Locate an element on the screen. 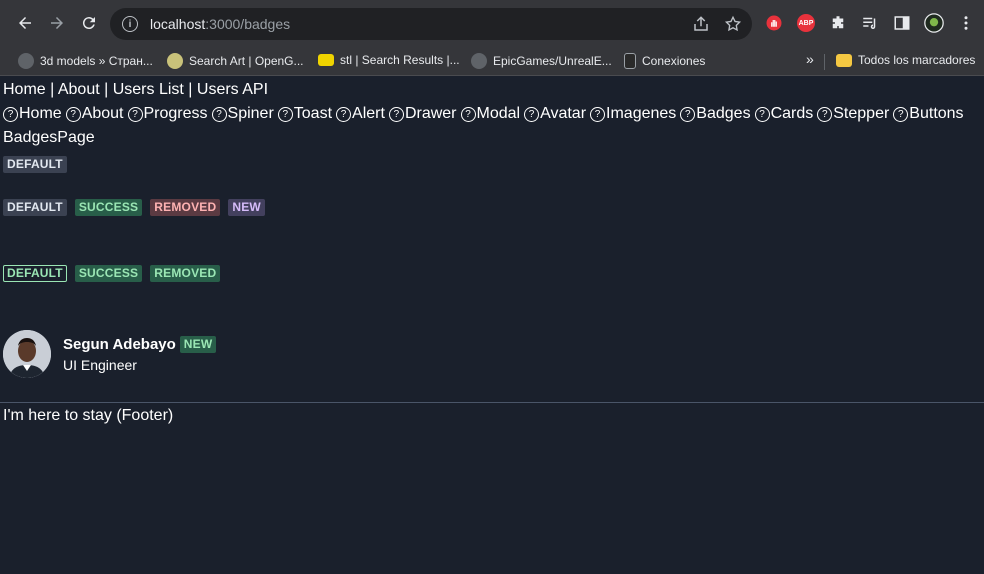 This screenshot has height=574, width=984. component-link-avatar: ? Avatar is located at coordinates (555, 114).